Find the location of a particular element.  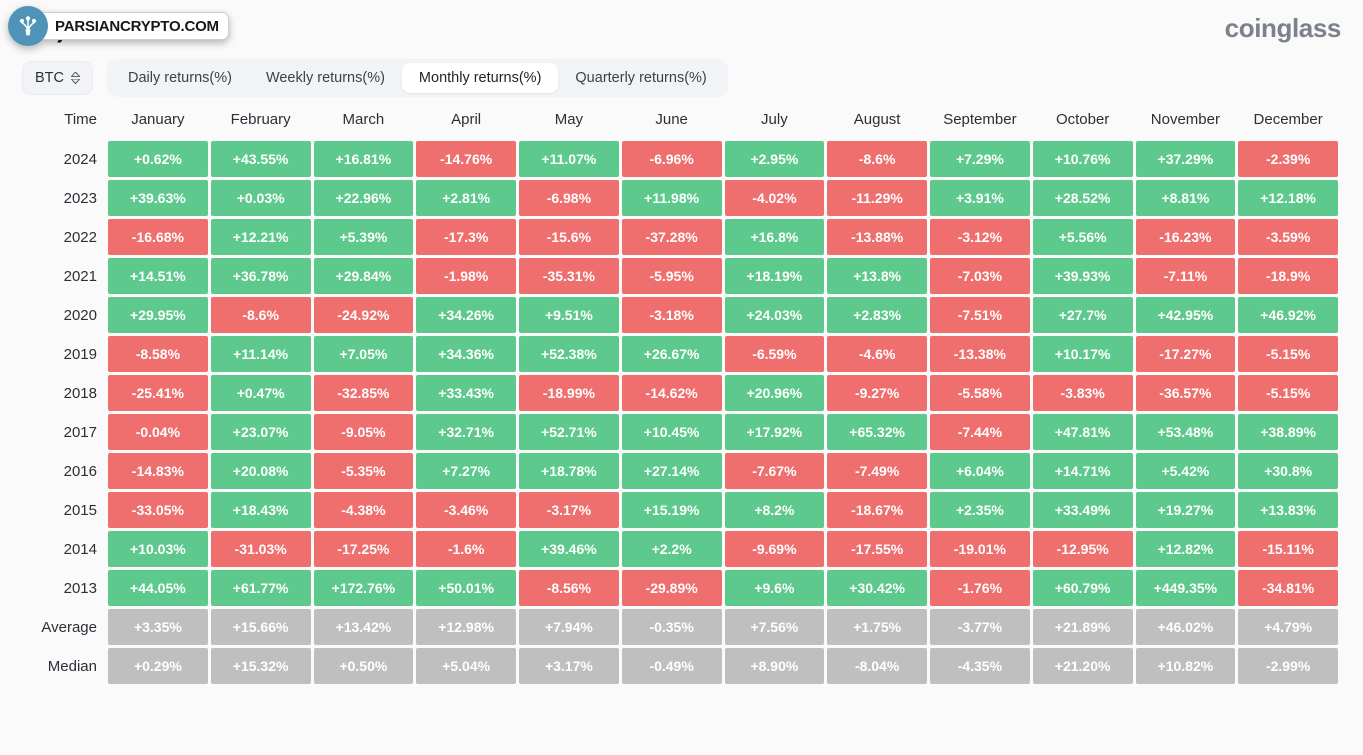

return-cell: +28.52% is located at coordinates (1082, 198).